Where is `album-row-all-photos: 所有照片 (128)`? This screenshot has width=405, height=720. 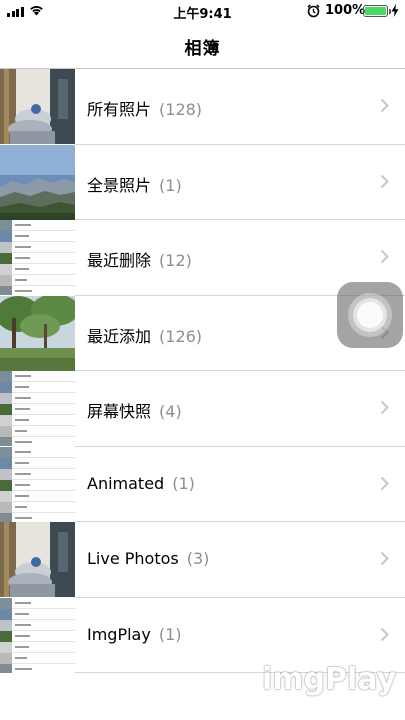
album-row-all-photos: 所有照片 (128) is located at coordinates (202, 107).